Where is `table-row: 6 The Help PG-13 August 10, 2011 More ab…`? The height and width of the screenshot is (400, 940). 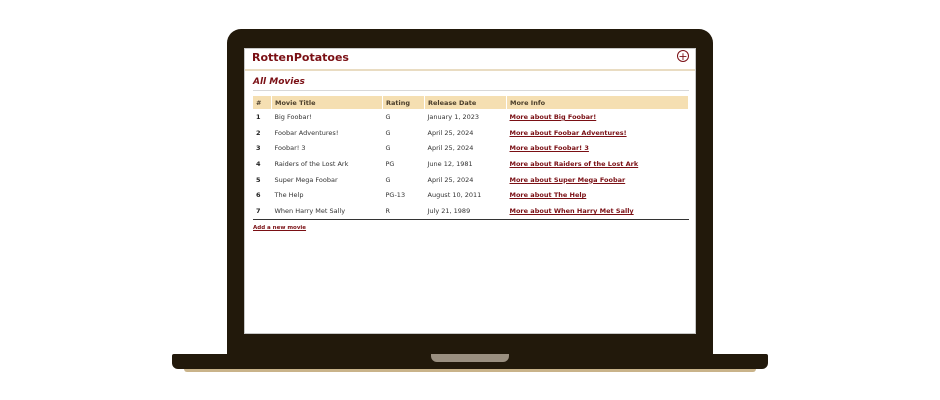 table-row: 6 The Help PG-13 August 10, 2011 More ab… is located at coordinates (471, 195).